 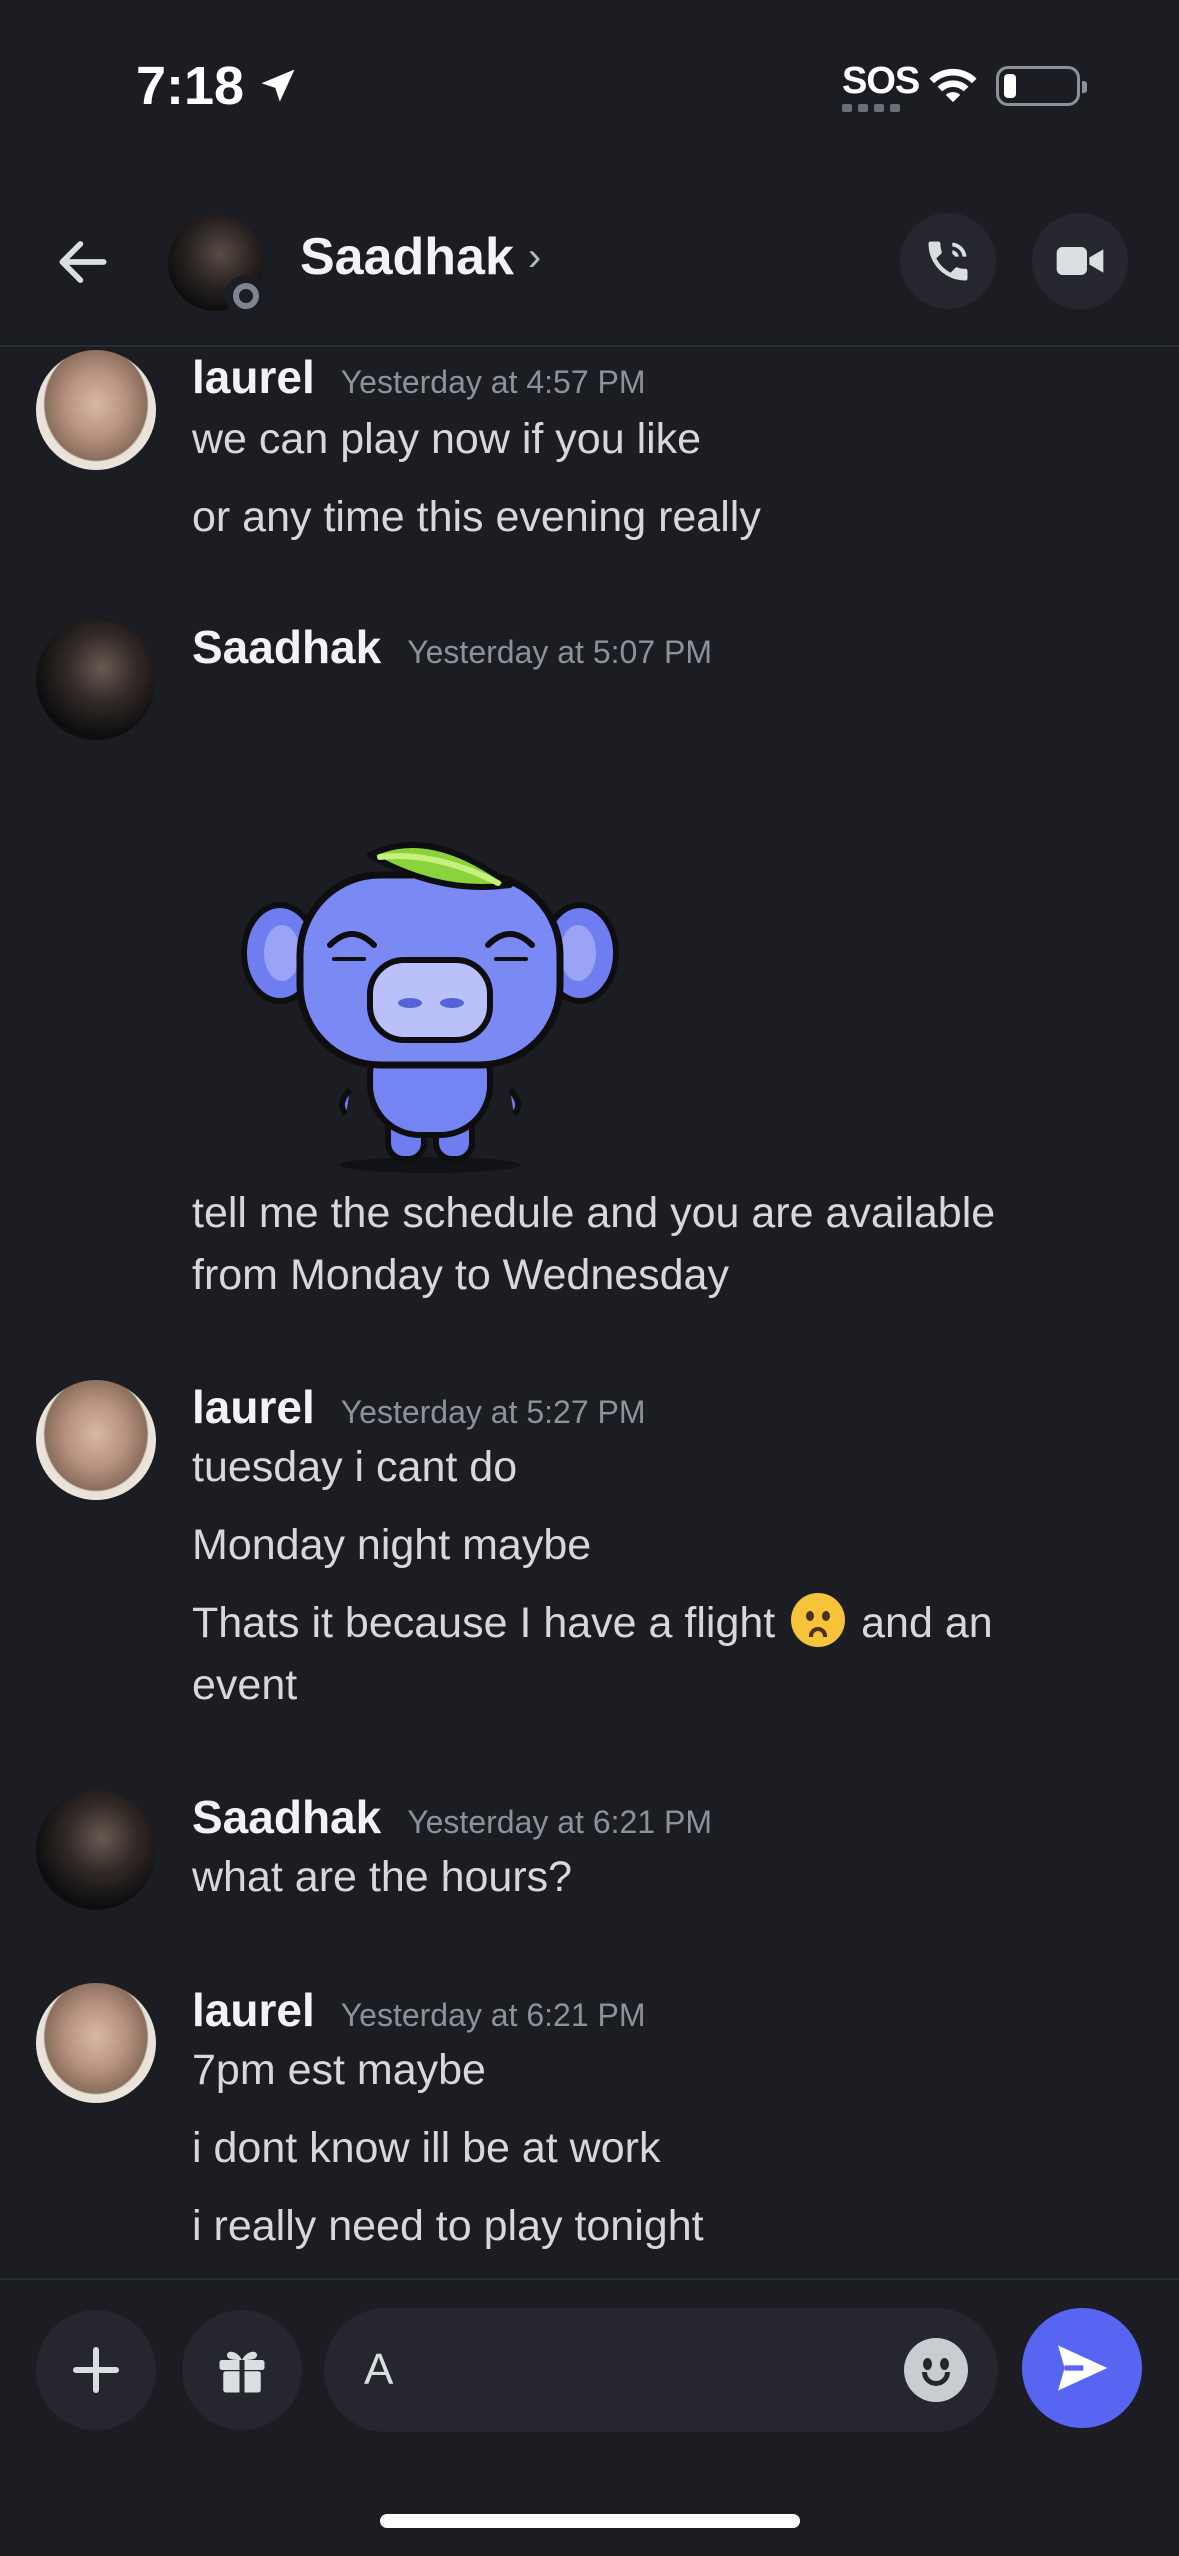 What do you see at coordinates (589, 87) in the screenshot?
I see `status-bar: 7:18 SOS` at bounding box center [589, 87].